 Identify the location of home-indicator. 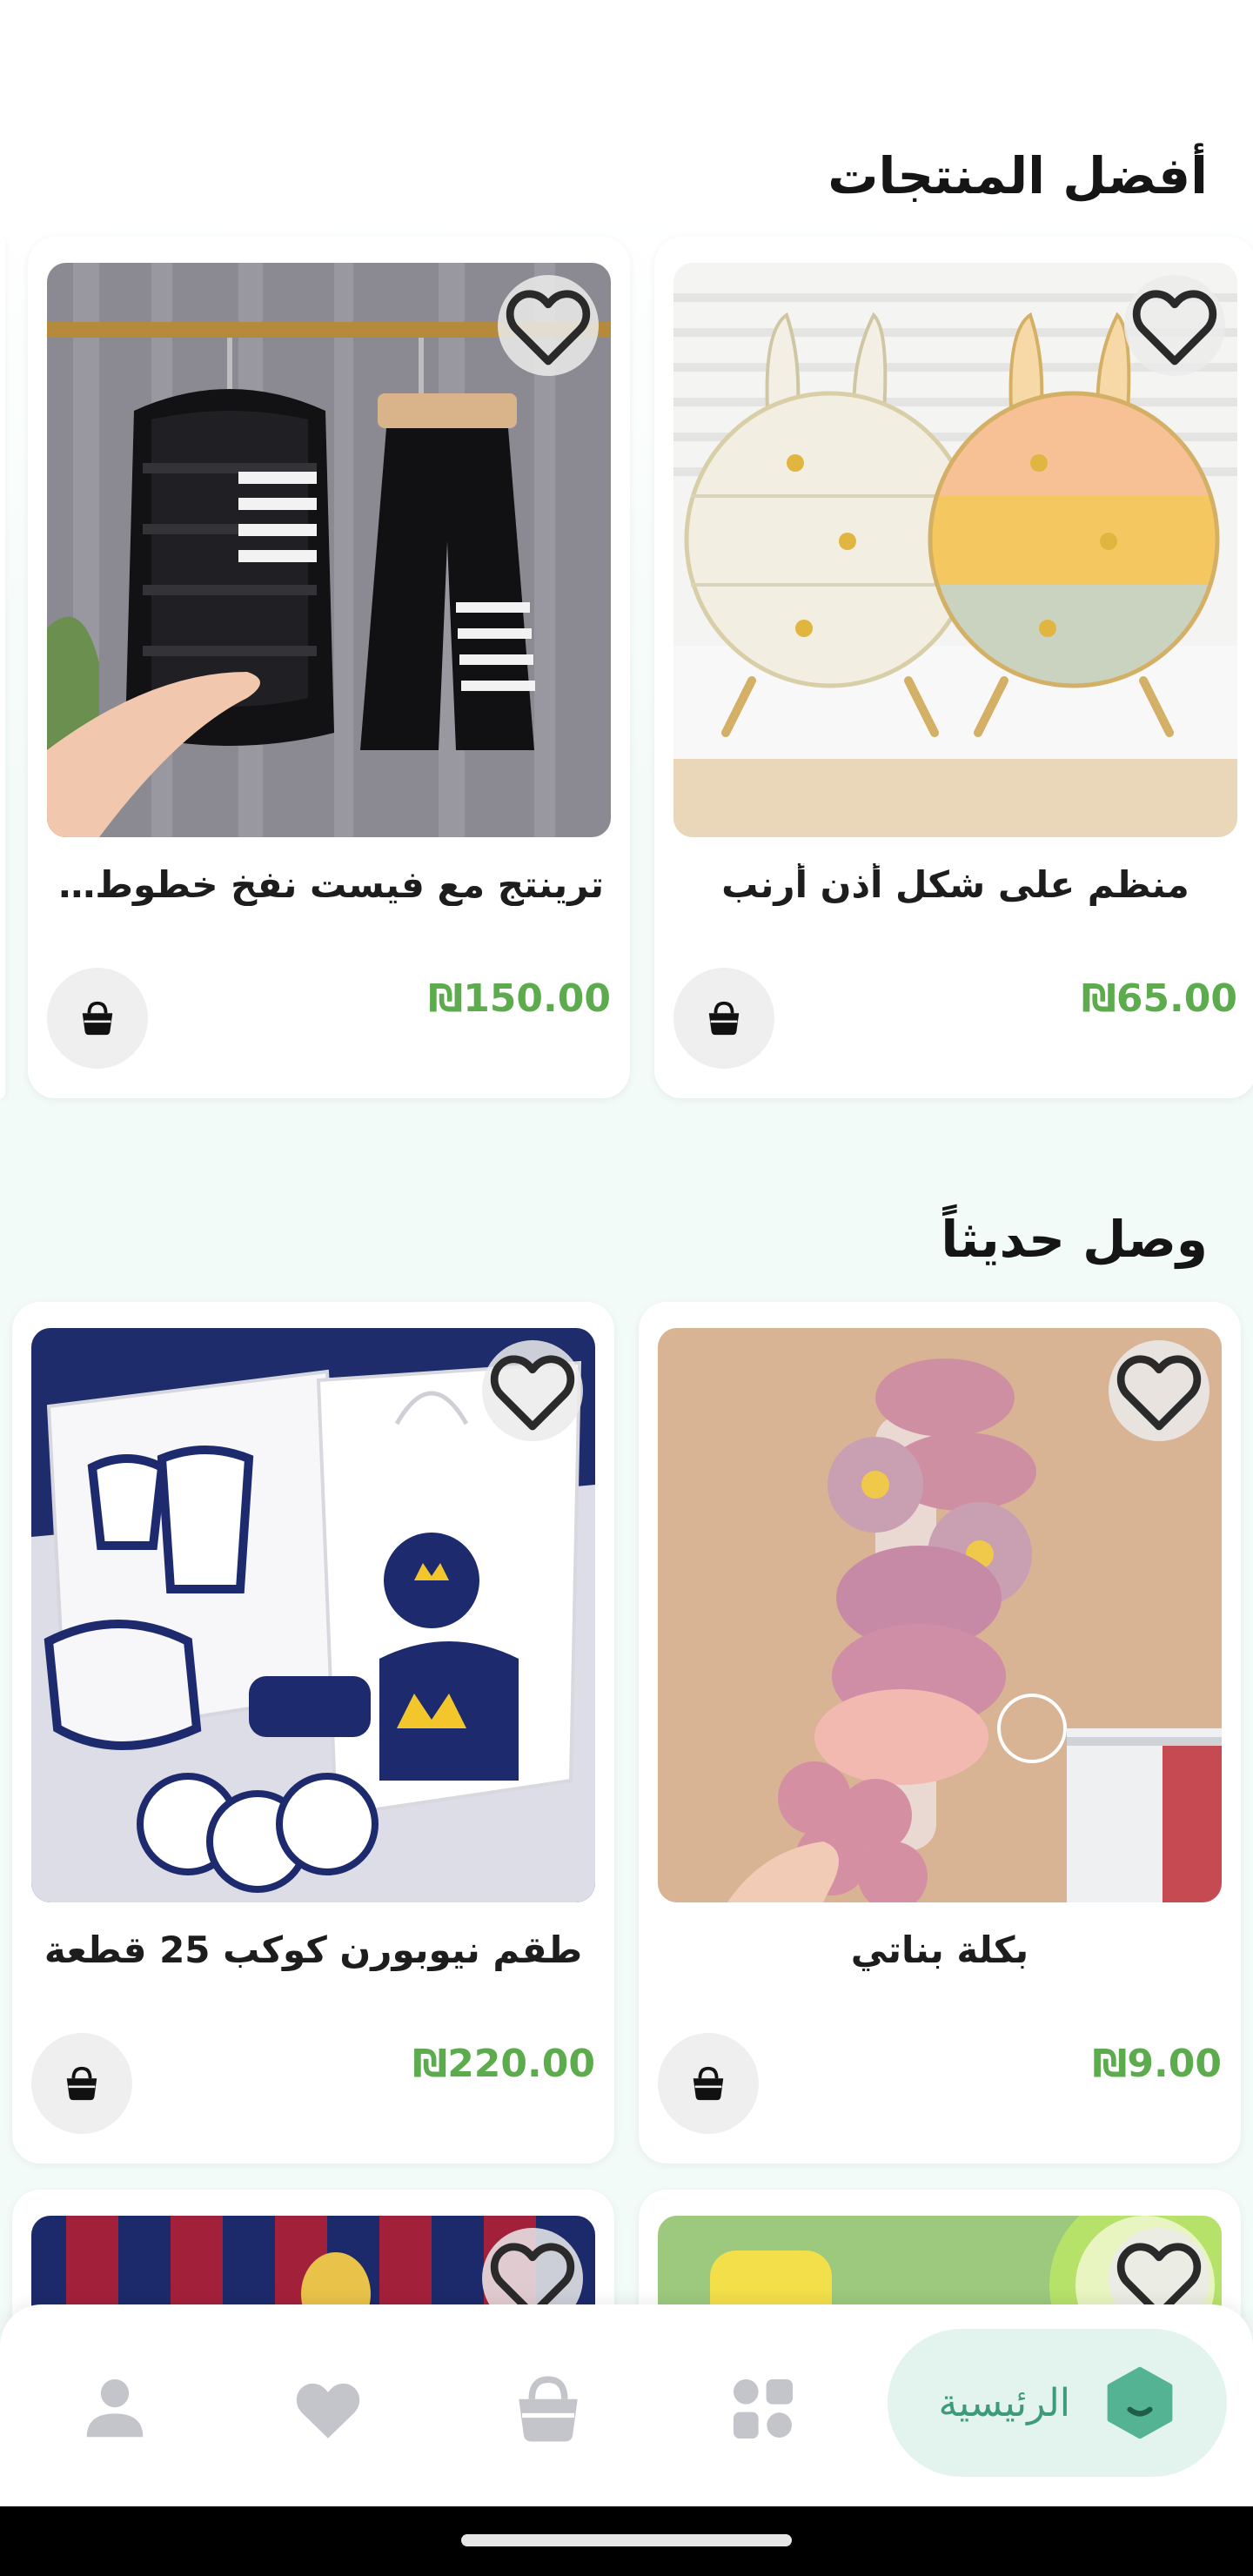
(626, 2540).